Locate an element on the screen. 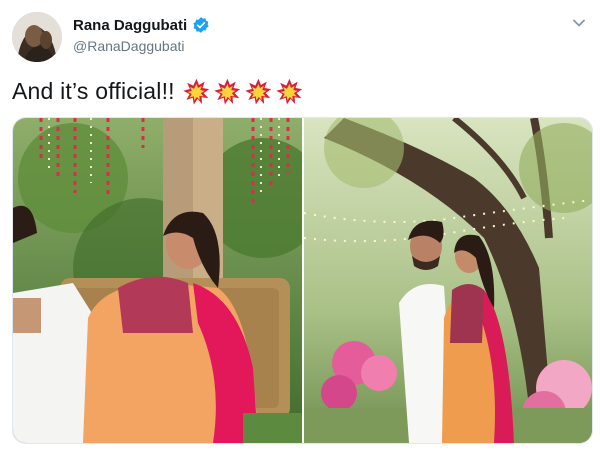  profile-photo-icon is located at coordinates (37, 37).